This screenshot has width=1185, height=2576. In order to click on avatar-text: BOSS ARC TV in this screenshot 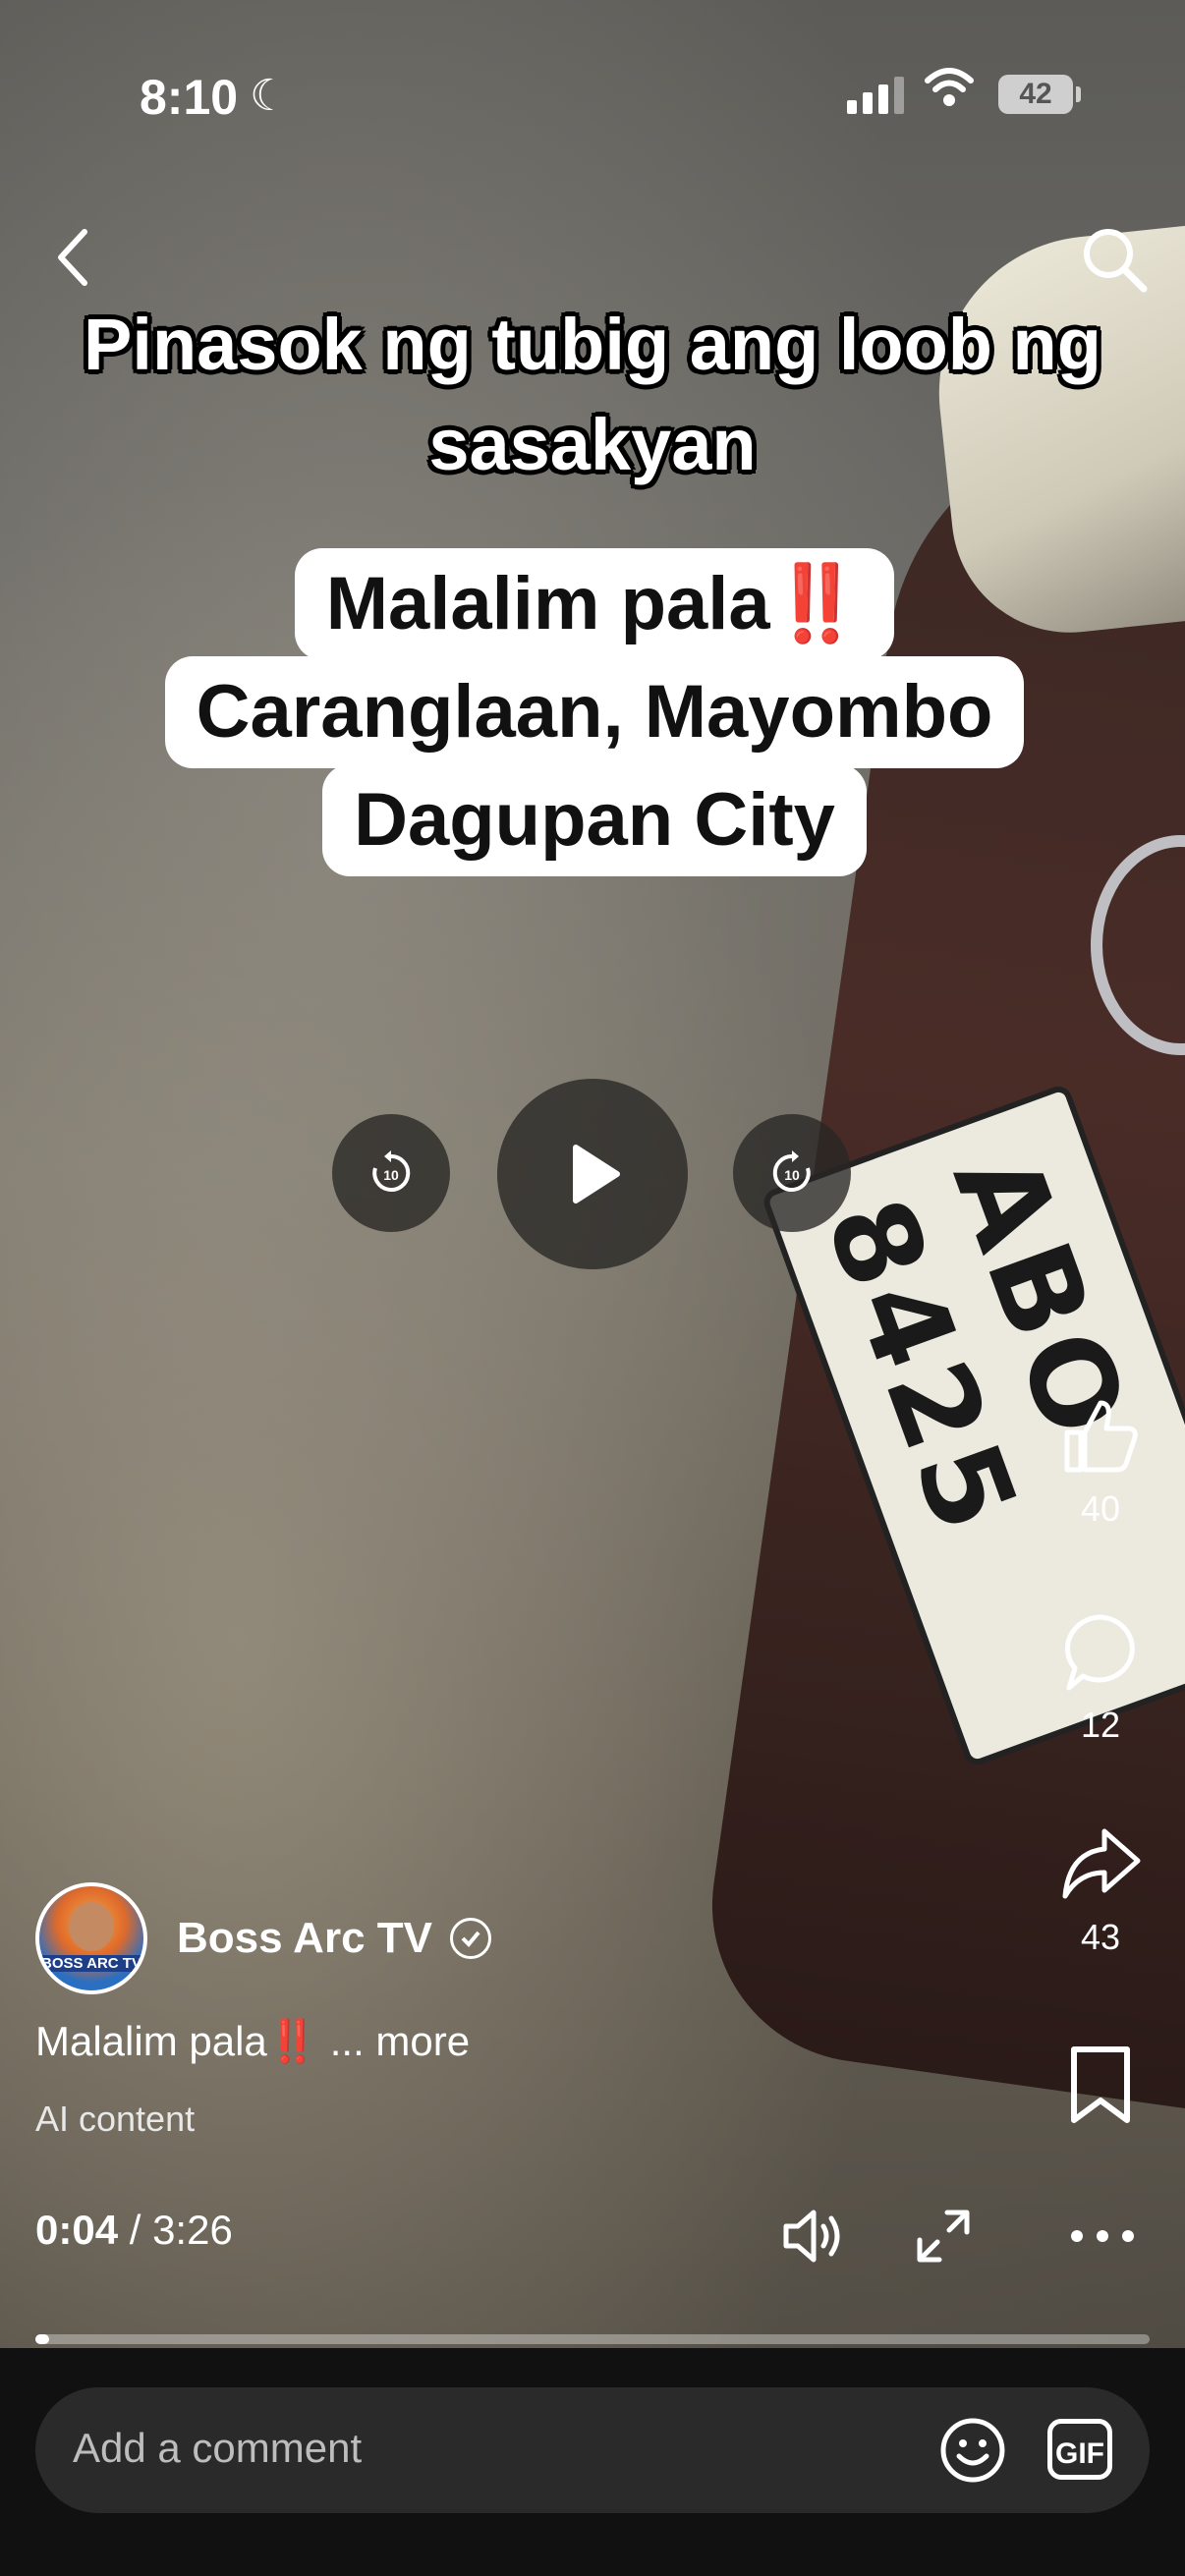, I will do `click(91, 1963)`.